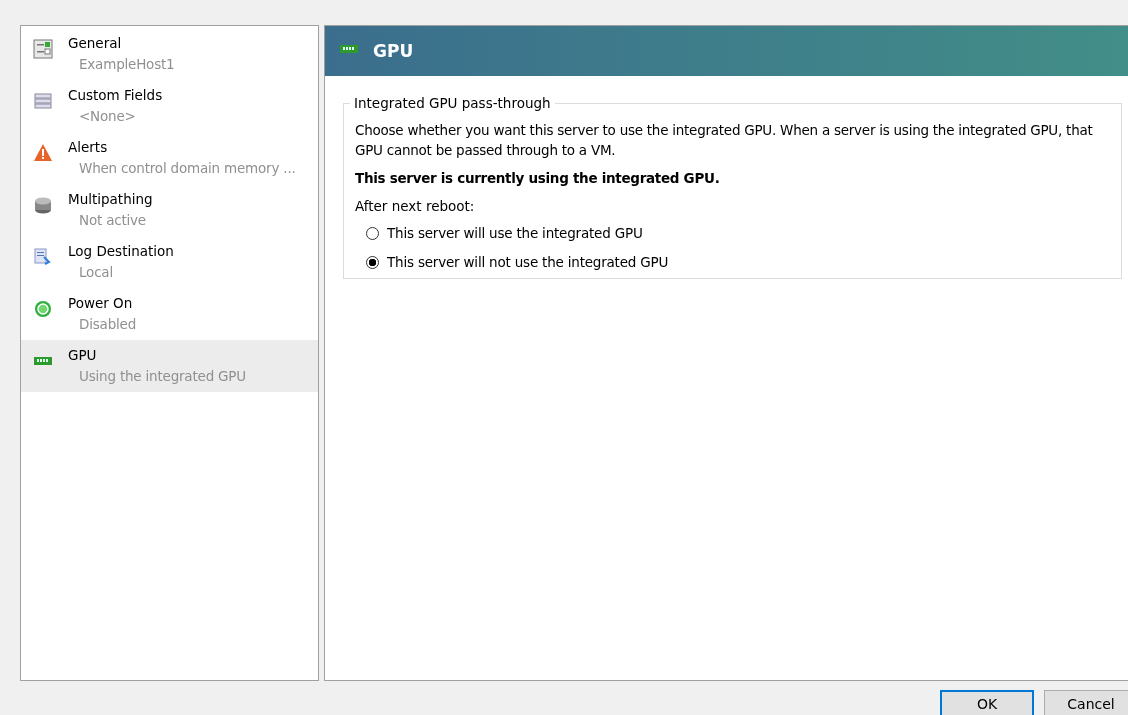 This screenshot has height=715, width=1128. What do you see at coordinates (126, 64) in the screenshot?
I see `item-subtitle: ExampleHost1` at bounding box center [126, 64].